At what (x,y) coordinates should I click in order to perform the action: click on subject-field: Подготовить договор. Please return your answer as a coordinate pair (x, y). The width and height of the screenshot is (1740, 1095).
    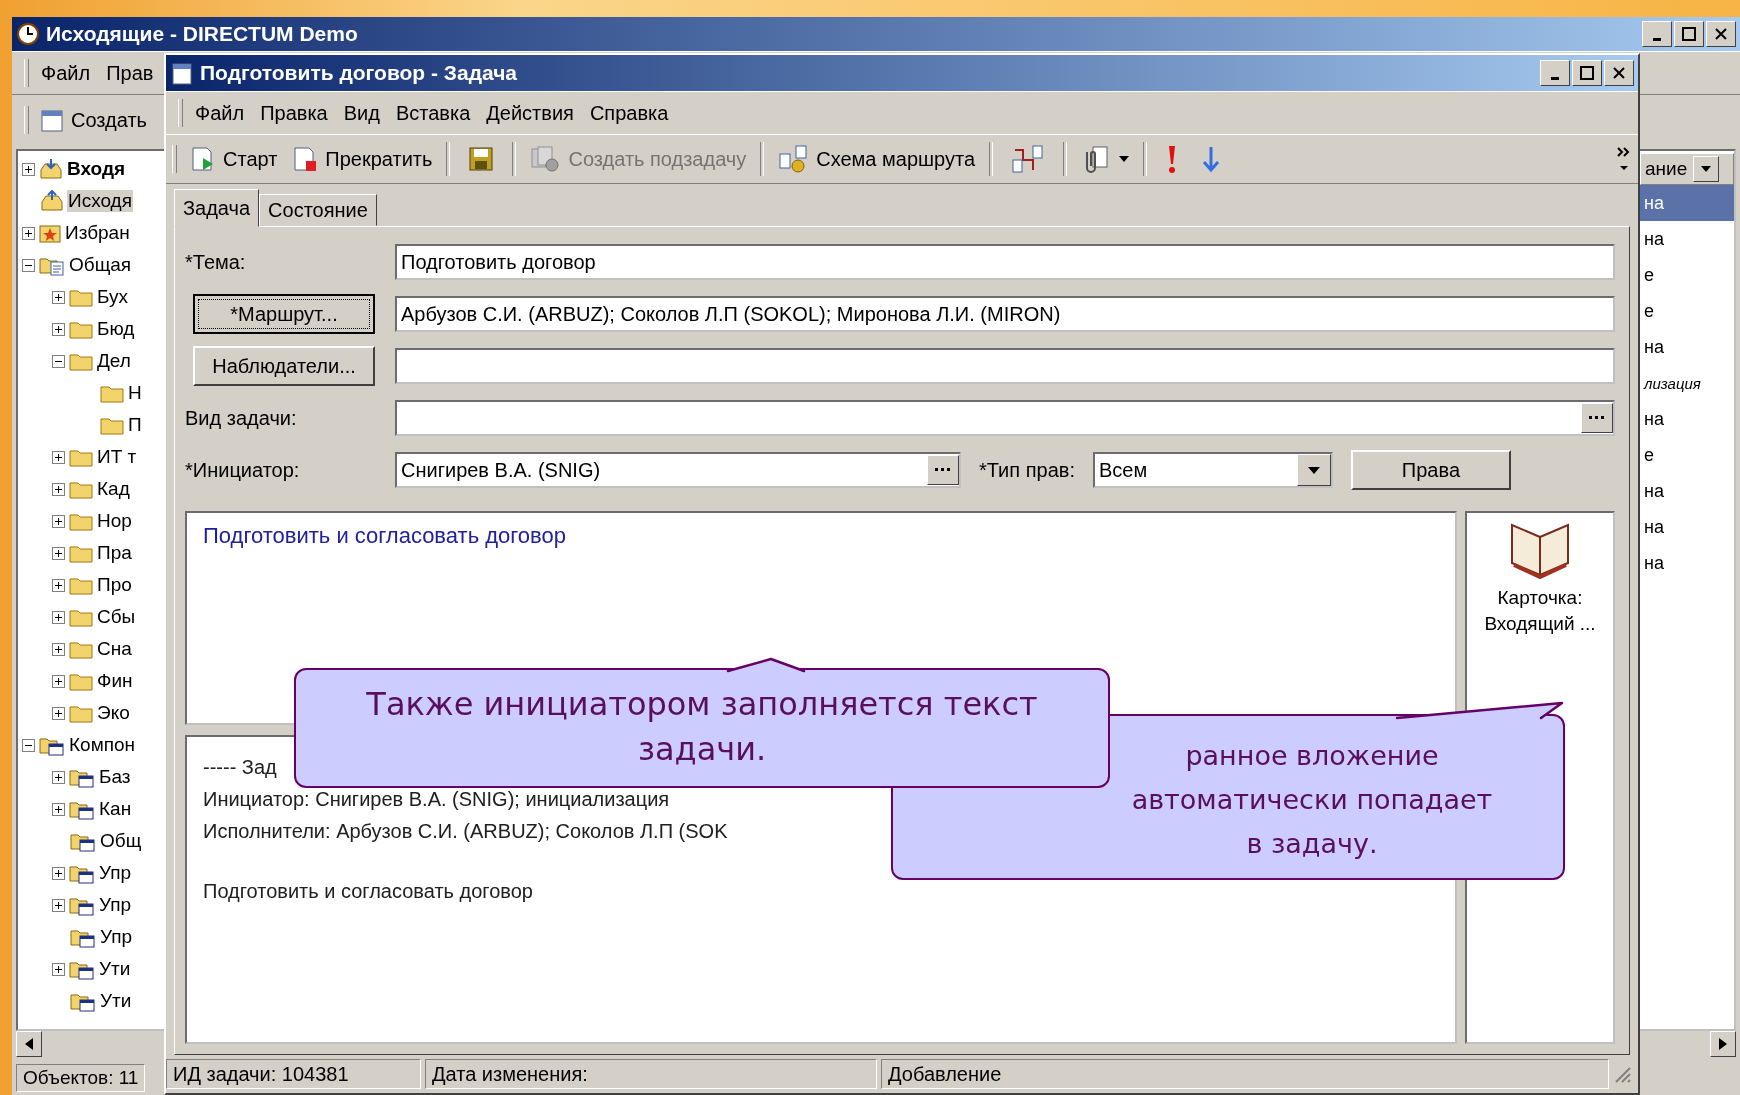
    Looking at the image, I should click on (1005, 262).